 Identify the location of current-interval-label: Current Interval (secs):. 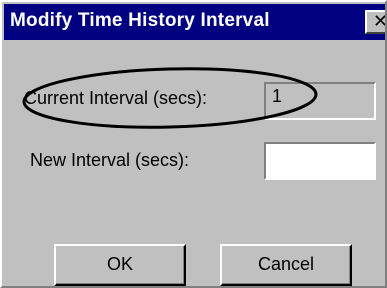
(116, 98).